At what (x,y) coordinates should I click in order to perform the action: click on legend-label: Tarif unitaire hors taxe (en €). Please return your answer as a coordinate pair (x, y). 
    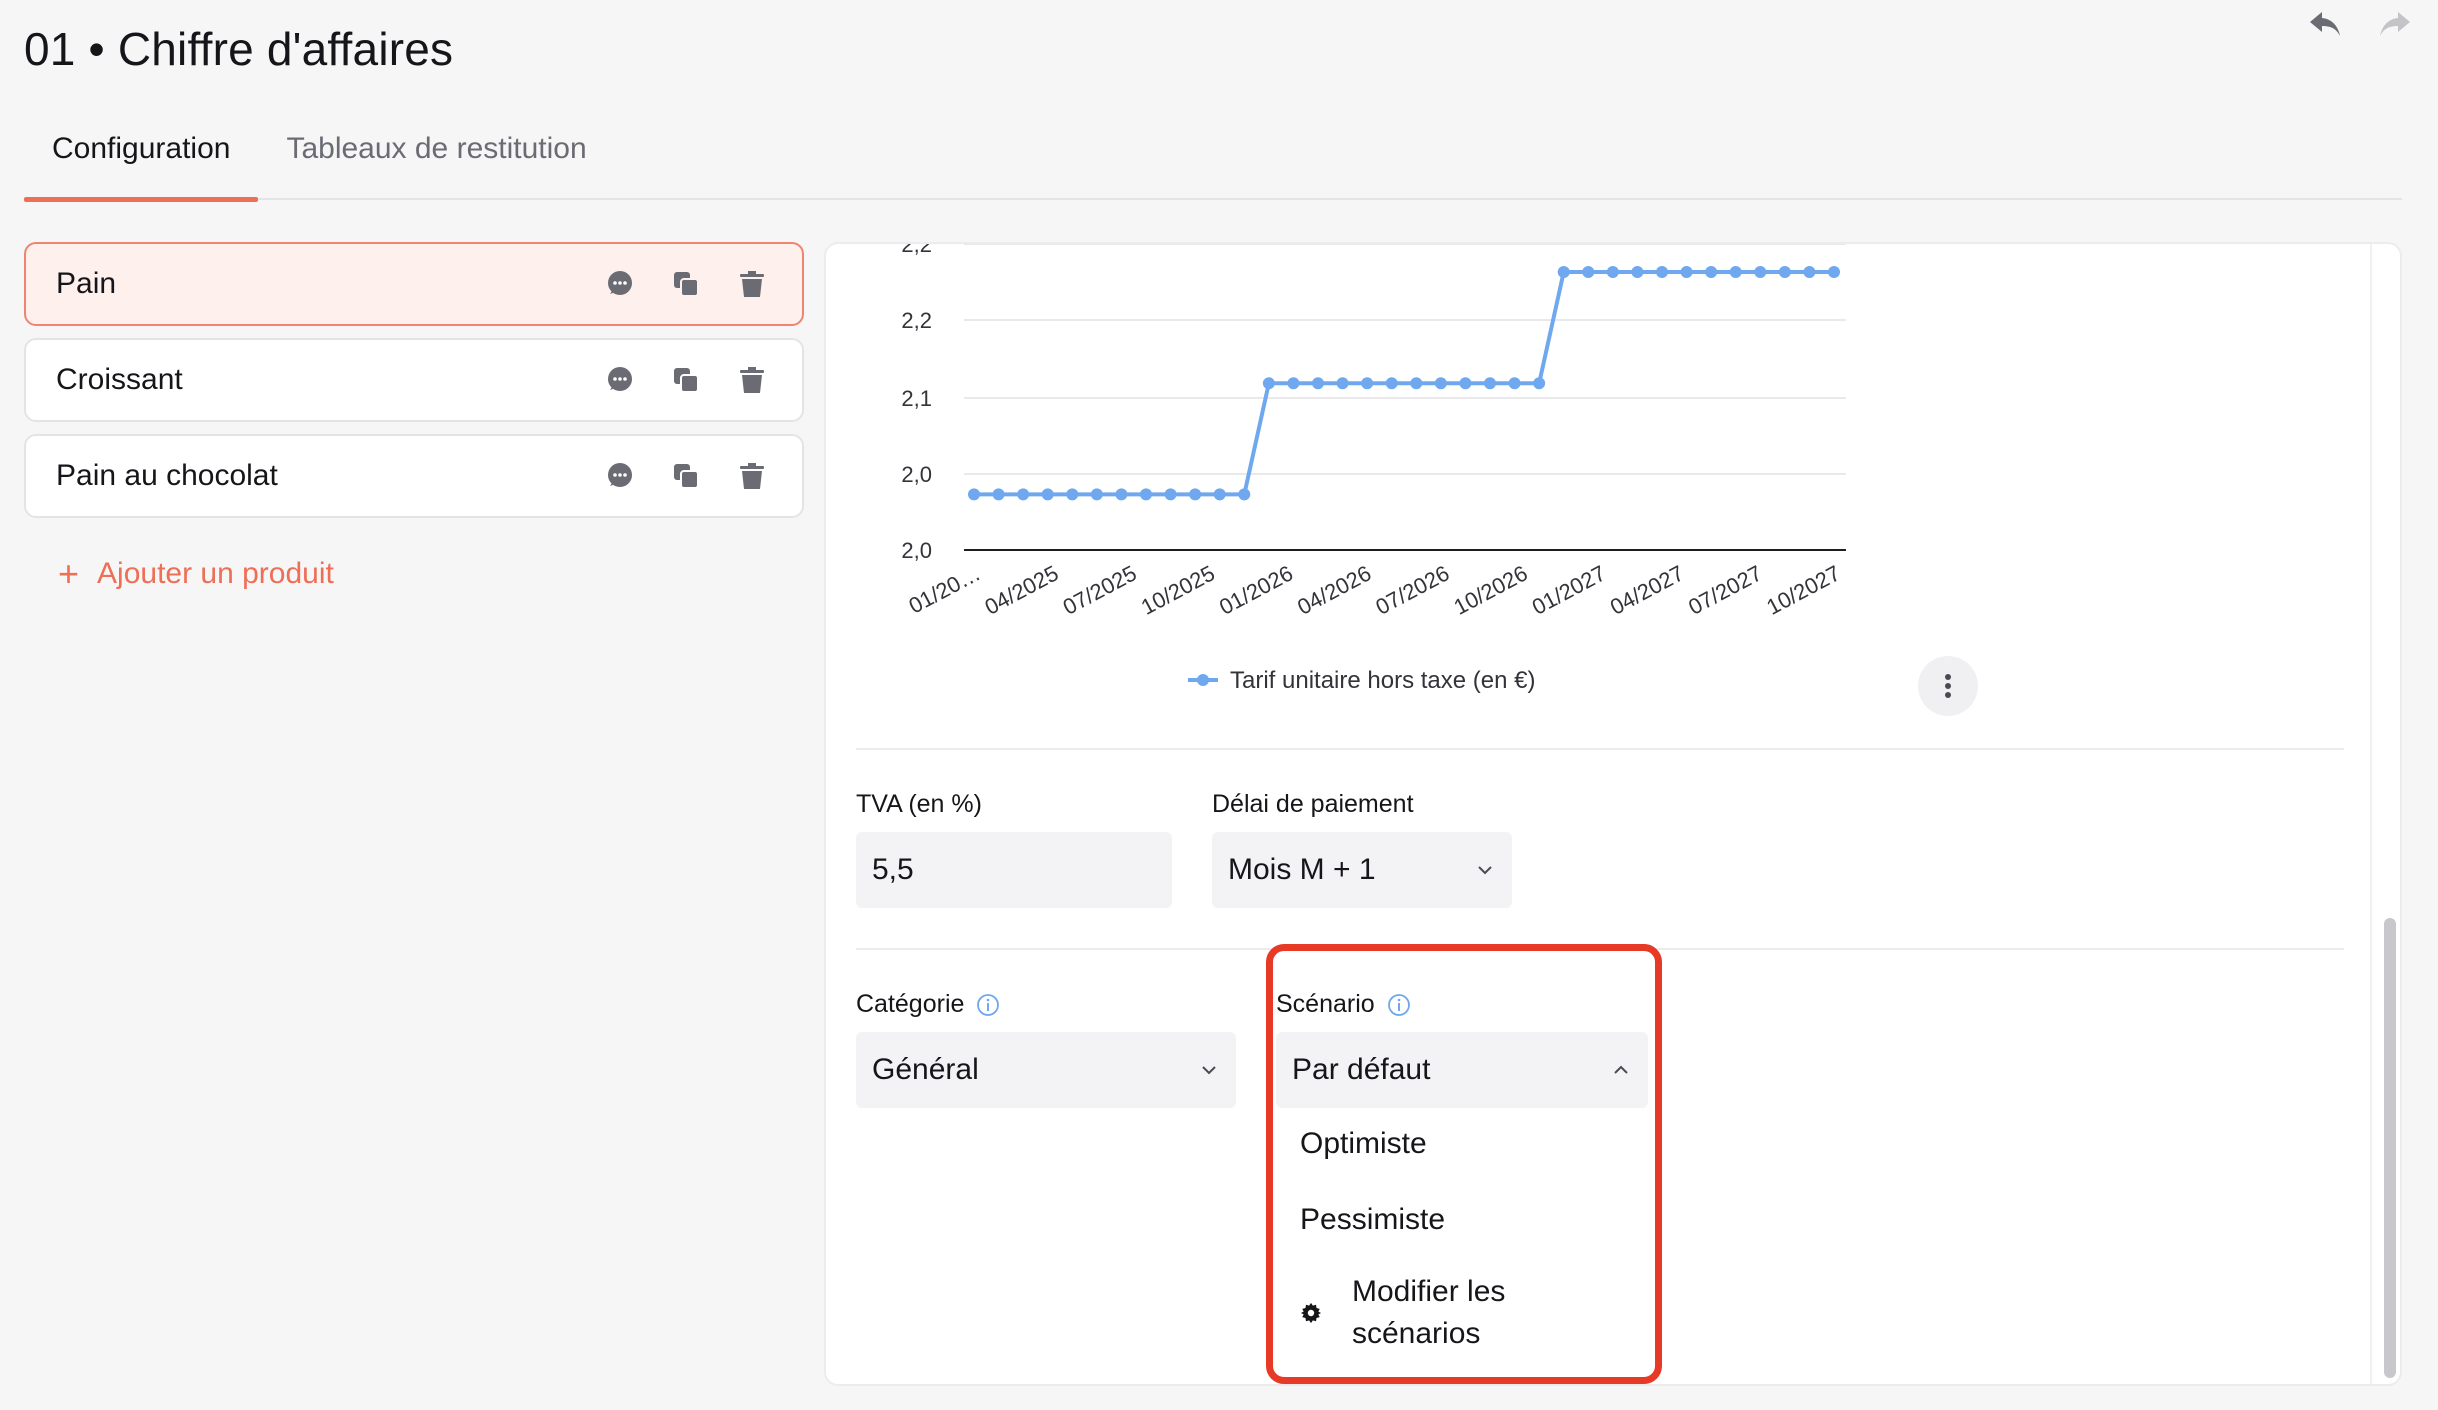
    Looking at the image, I should click on (1382, 680).